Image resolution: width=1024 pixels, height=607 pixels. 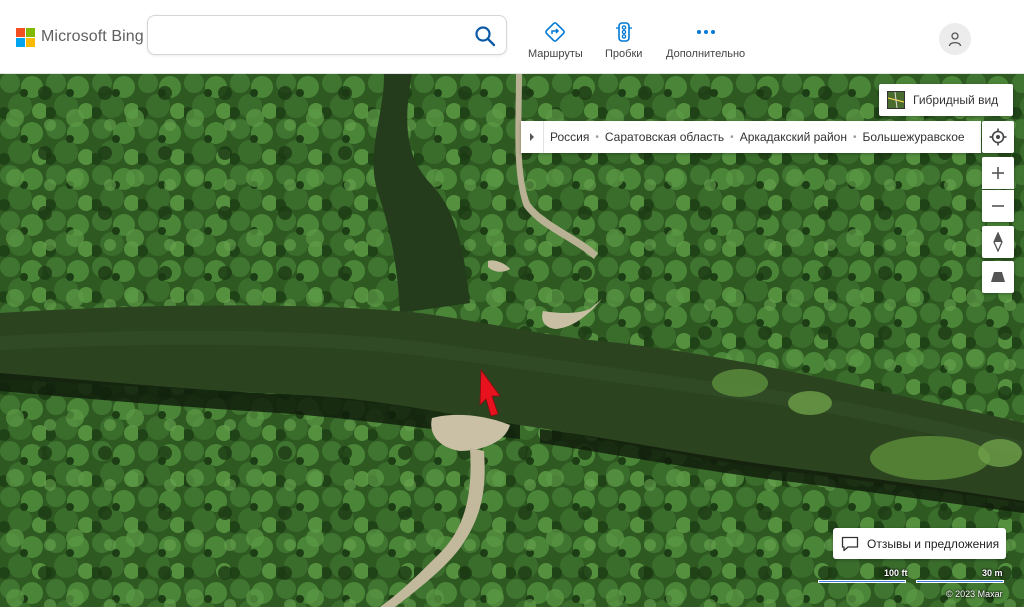 I want to click on tilt-3d-icon, so click(x=998, y=277).